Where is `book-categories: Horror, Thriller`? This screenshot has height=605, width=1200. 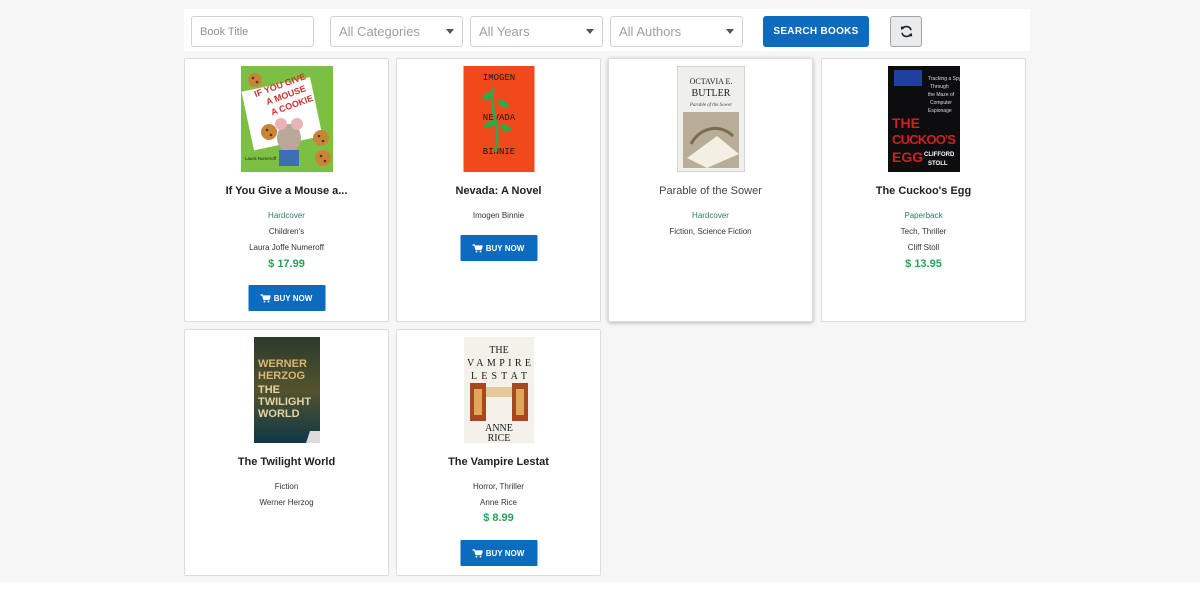
book-categories: Horror, Thriller is located at coordinates (498, 486).